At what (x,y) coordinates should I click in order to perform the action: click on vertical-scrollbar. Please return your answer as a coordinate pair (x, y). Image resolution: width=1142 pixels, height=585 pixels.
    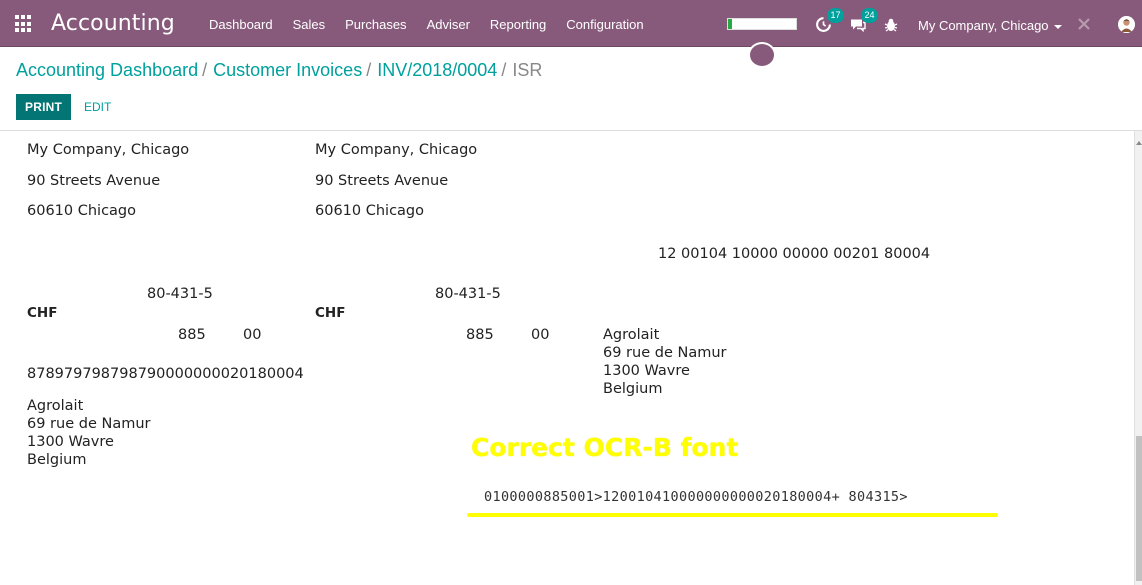
    Looking at the image, I should click on (1138, 358).